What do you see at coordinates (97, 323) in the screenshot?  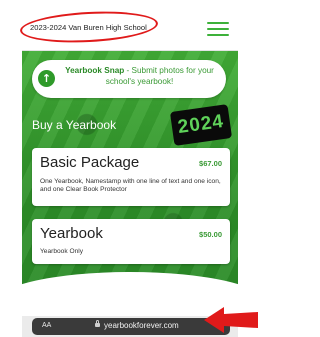 I see `lock-icon` at bounding box center [97, 323].